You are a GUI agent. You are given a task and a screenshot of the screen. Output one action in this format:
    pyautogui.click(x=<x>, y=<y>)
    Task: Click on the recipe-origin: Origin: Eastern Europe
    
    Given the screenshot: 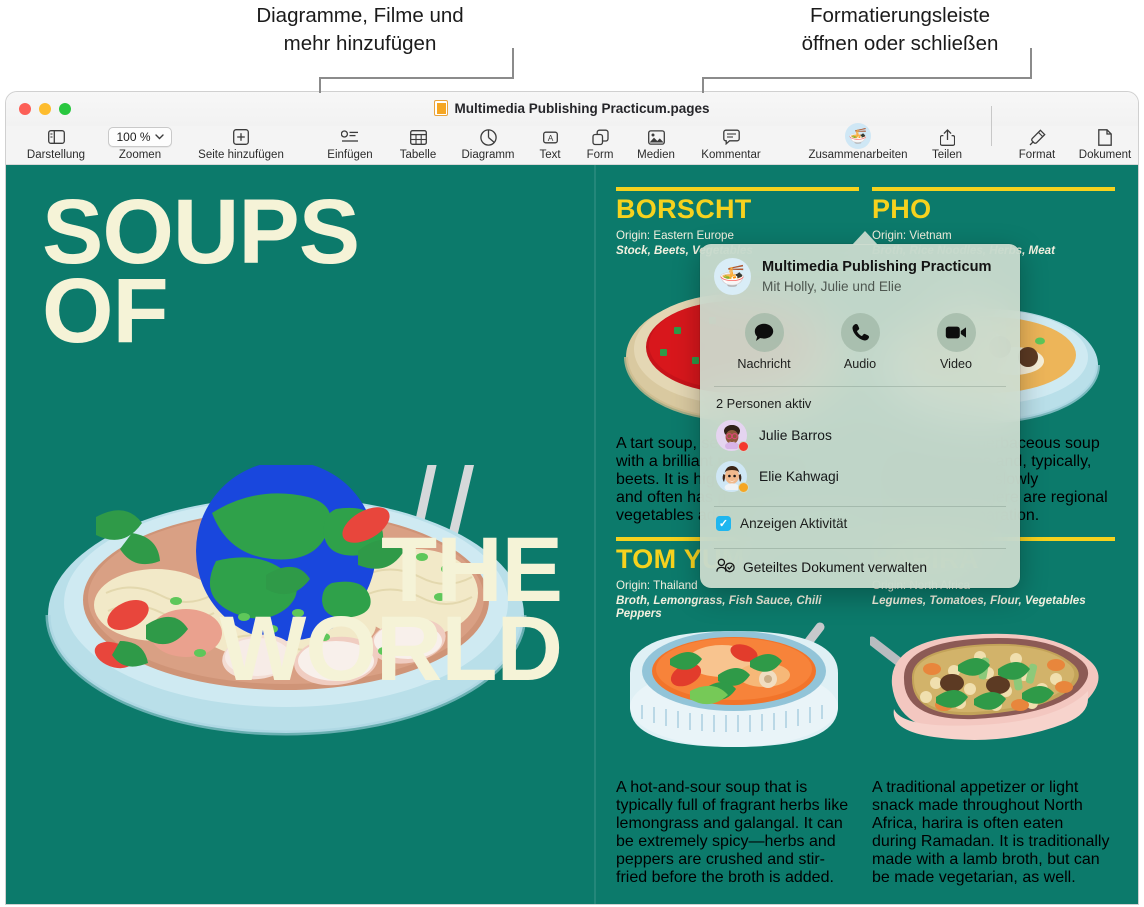 What is the action you would take?
    pyautogui.click(x=675, y=235)
    